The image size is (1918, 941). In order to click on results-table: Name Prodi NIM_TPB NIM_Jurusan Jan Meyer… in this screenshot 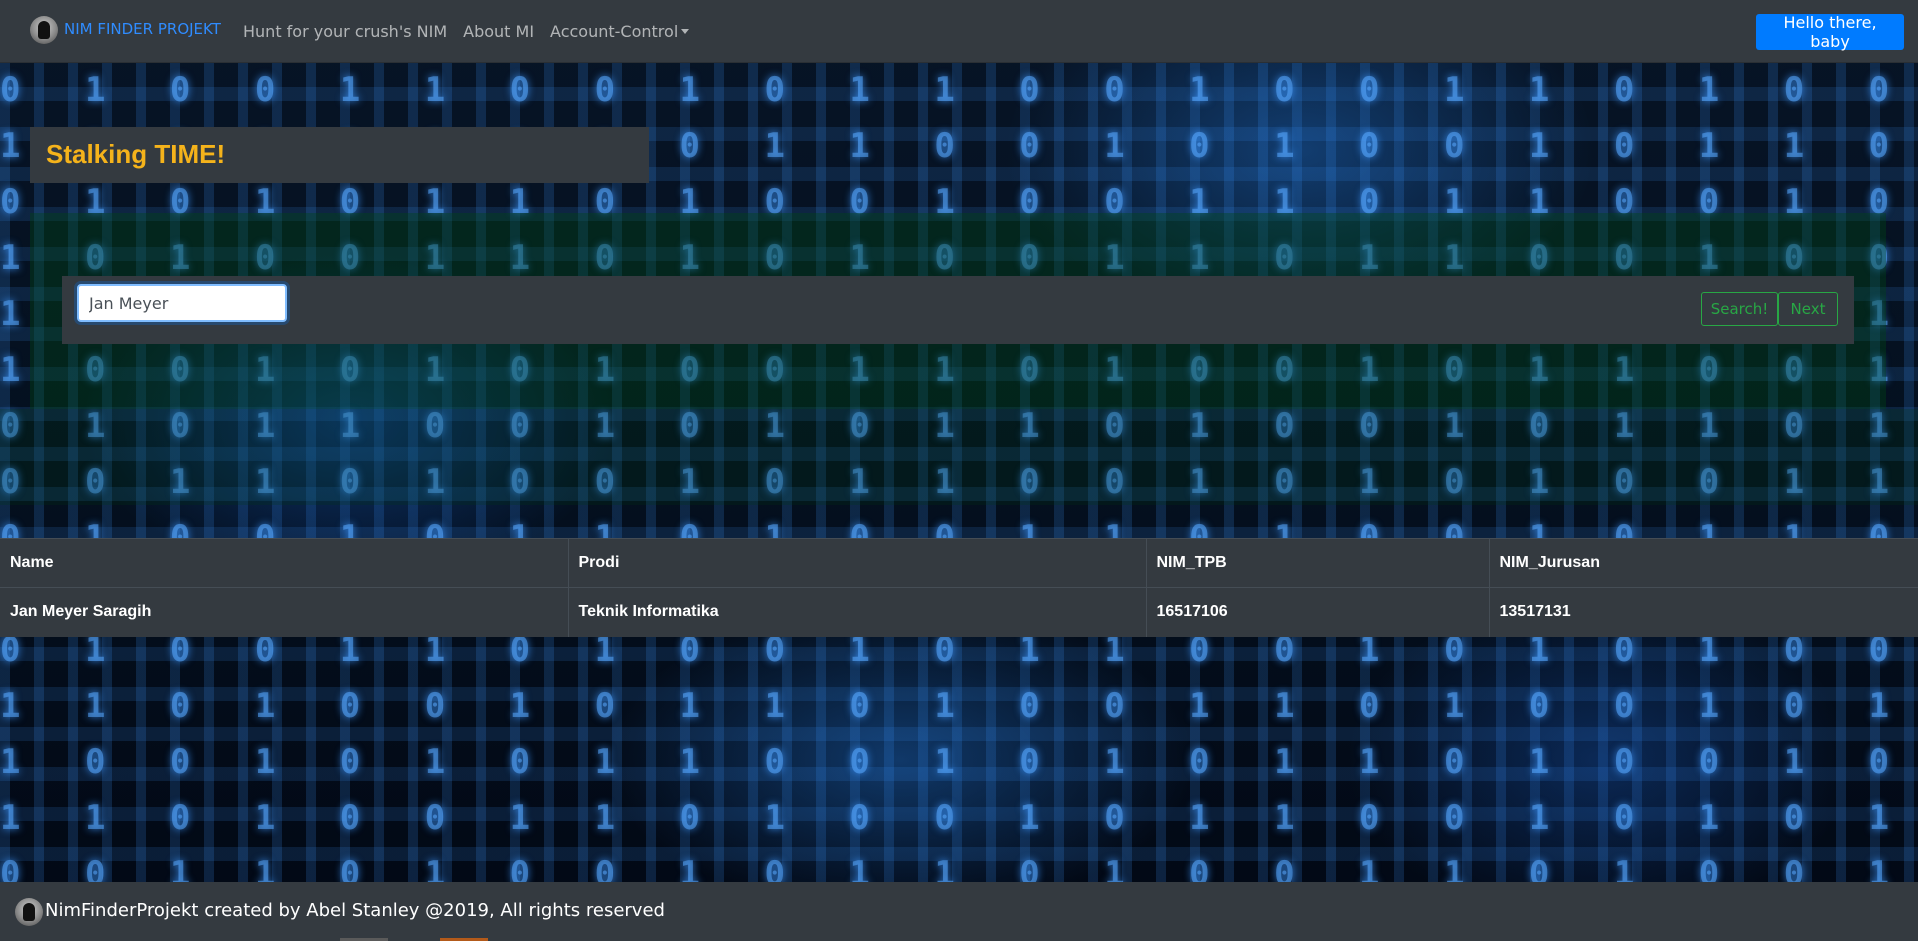, I will do `click(959, 587)`.